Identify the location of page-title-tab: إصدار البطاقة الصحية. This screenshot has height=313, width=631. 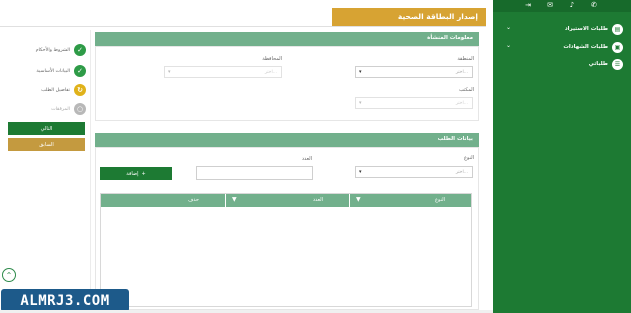
(409, 17).